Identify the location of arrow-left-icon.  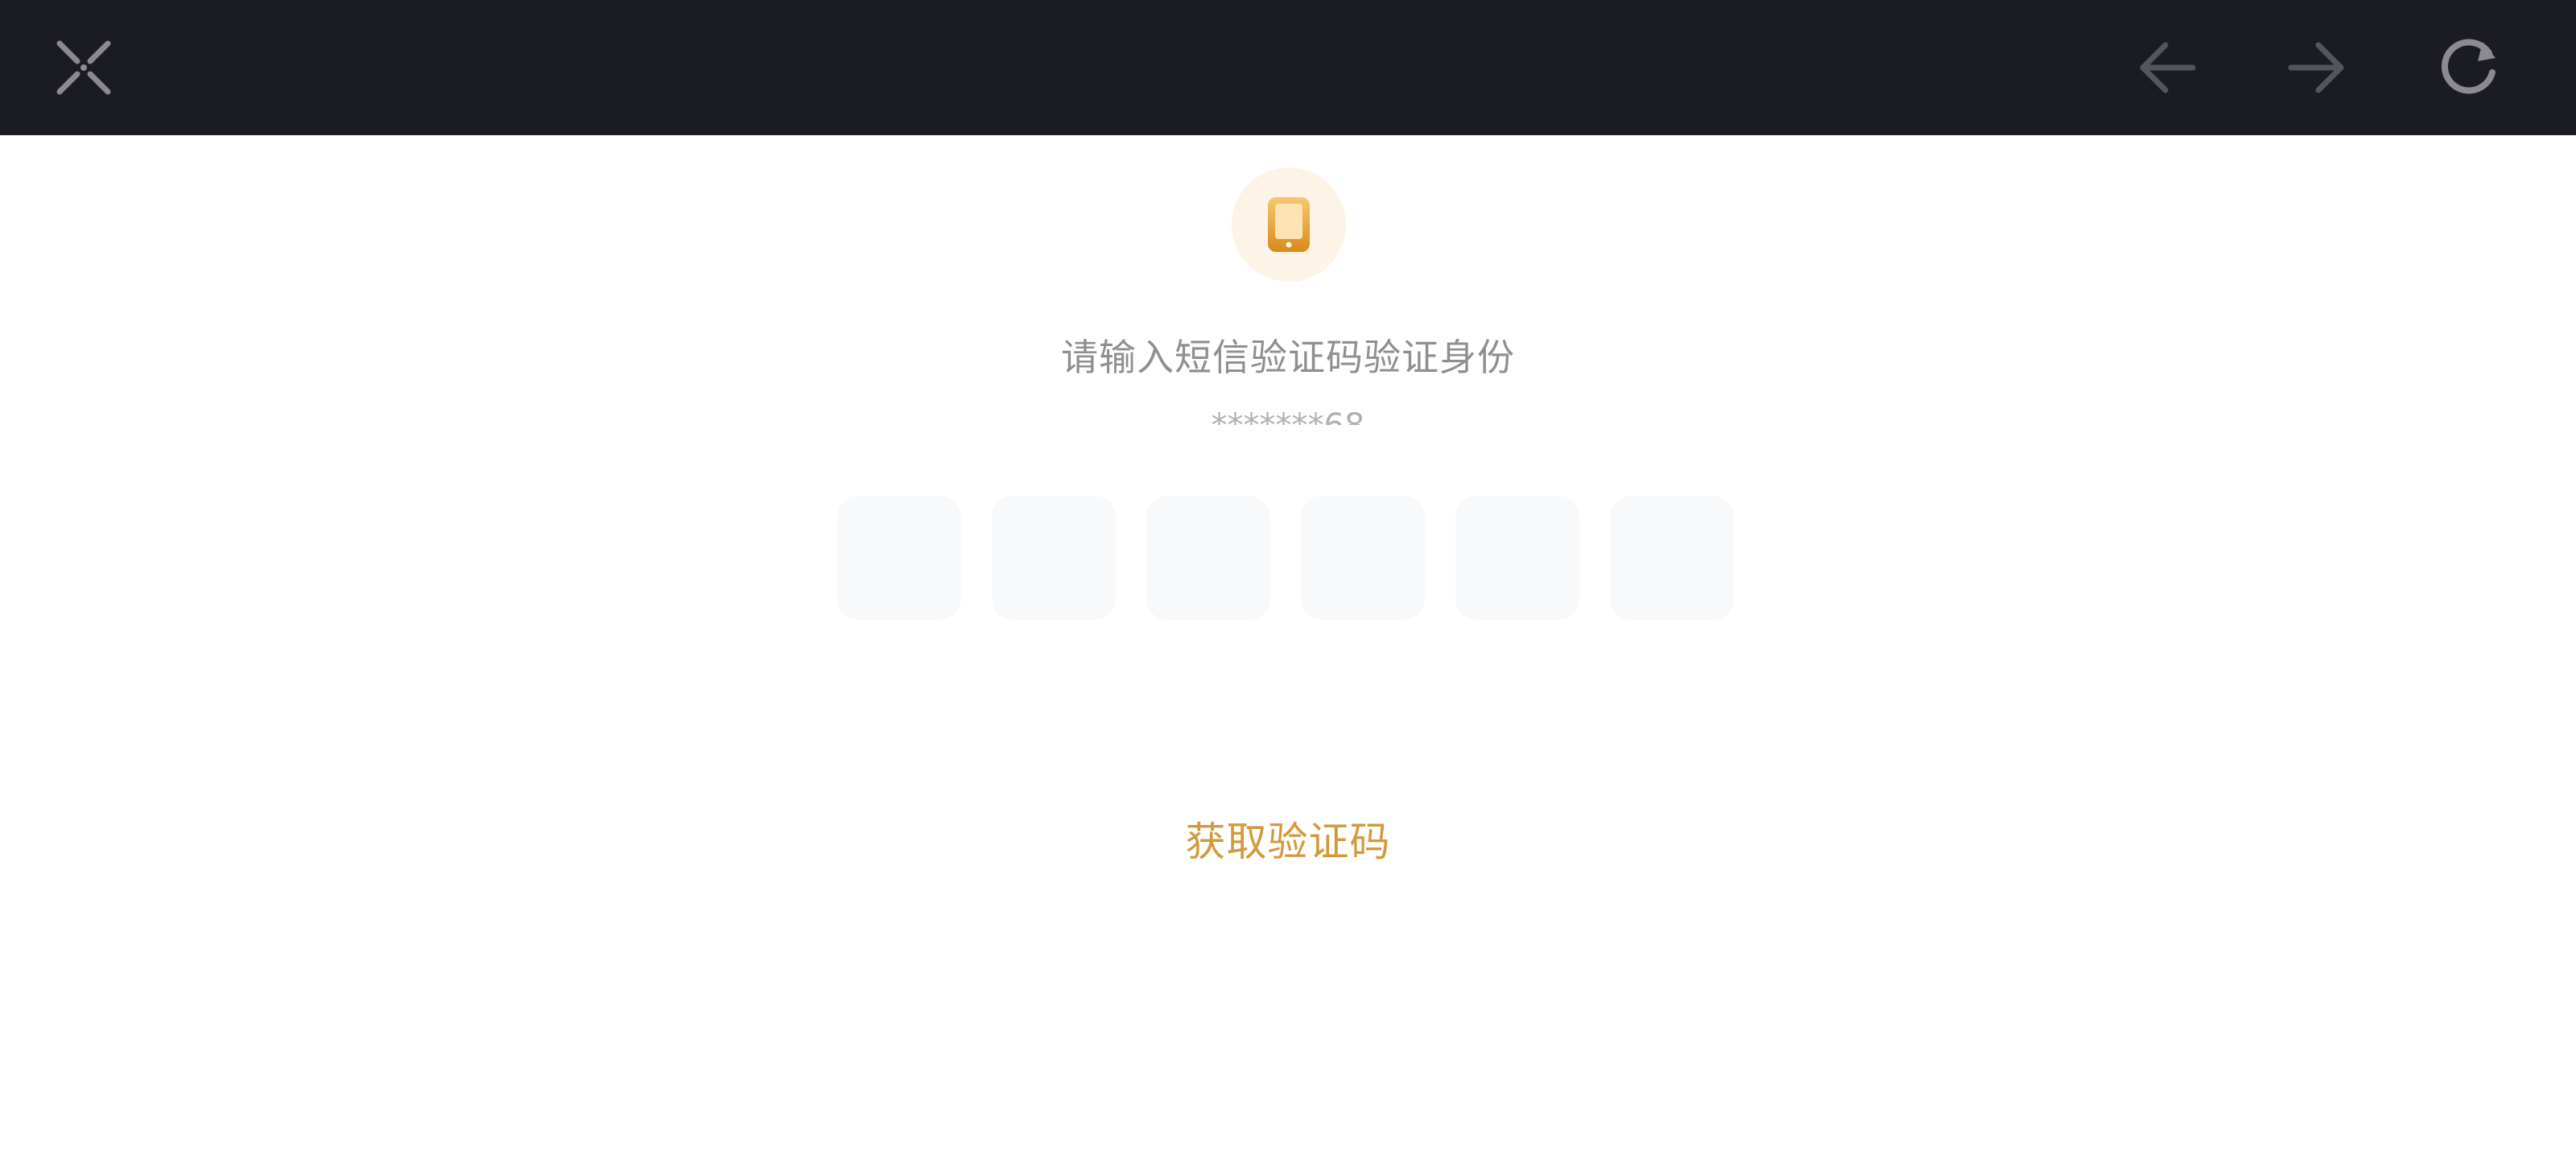
(2168, 67).